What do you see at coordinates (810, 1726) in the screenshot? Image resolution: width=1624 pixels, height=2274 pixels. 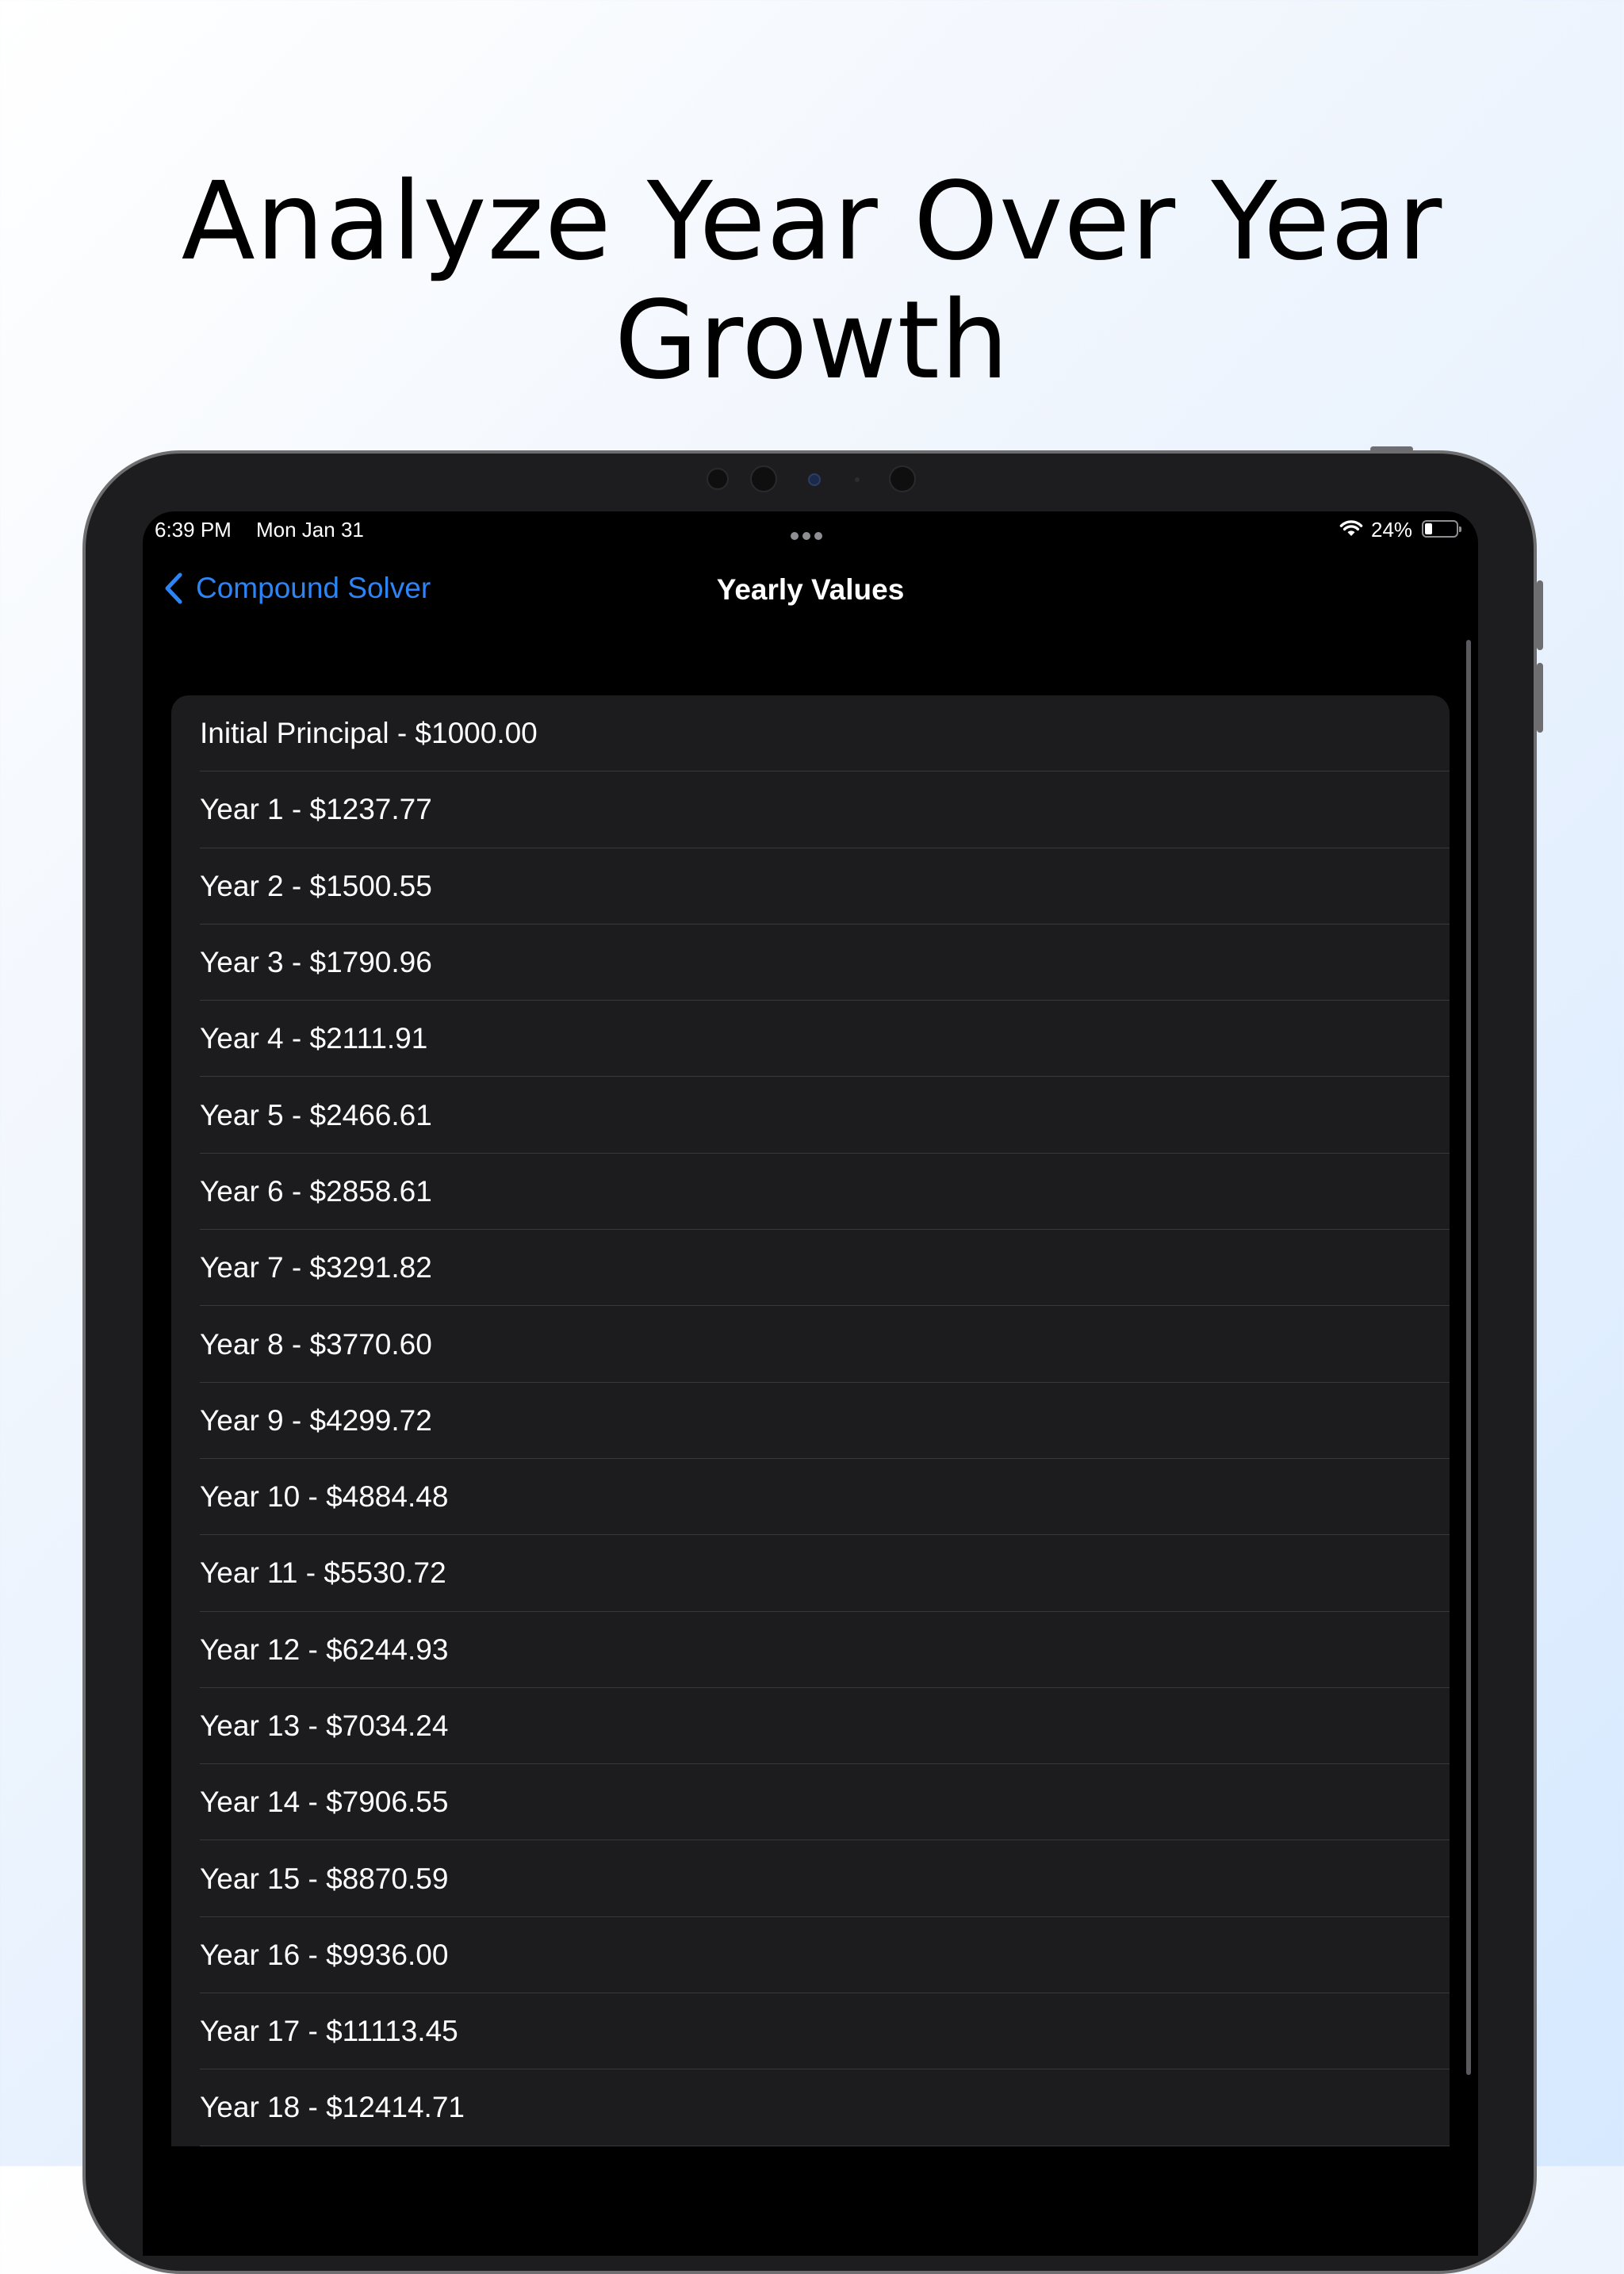 I see `list-item: Year 13 - $7034.24` at bounding box center [810, 1726].